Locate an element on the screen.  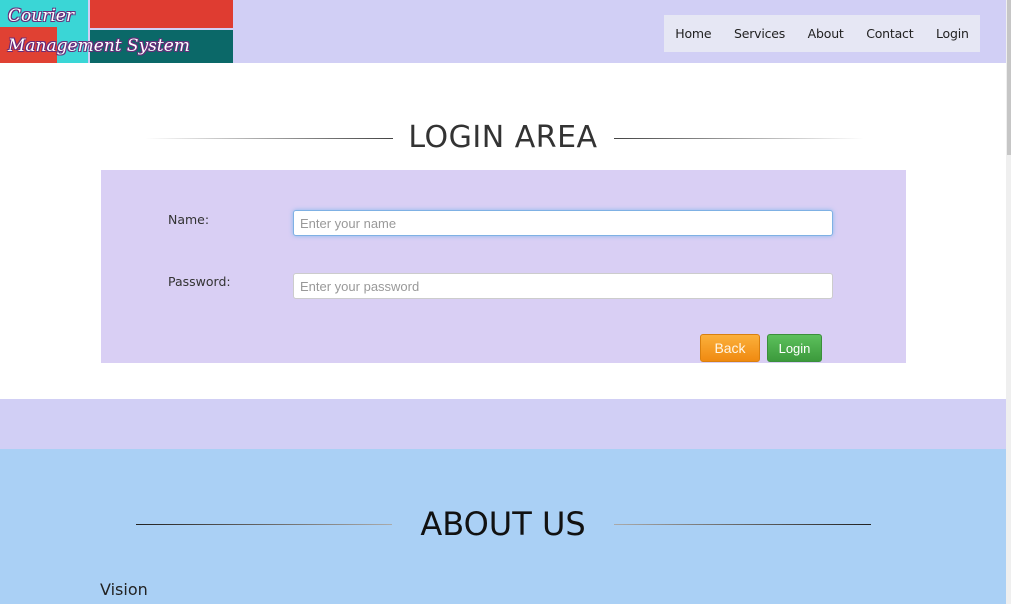
nav-home: Home is located at coordinates (693, 33).